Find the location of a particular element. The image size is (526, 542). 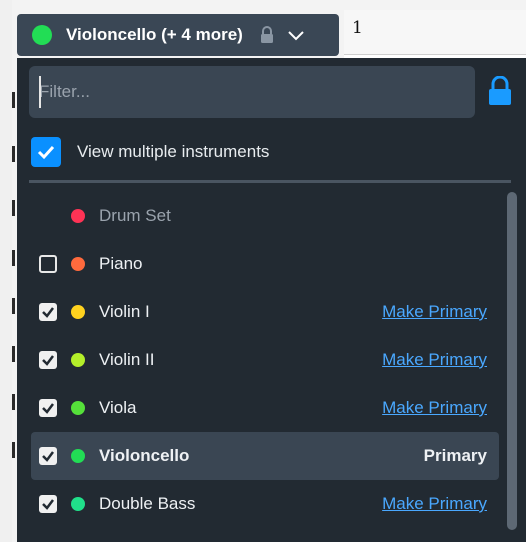

primary-label: Primary is located at coordinates (455, 455).